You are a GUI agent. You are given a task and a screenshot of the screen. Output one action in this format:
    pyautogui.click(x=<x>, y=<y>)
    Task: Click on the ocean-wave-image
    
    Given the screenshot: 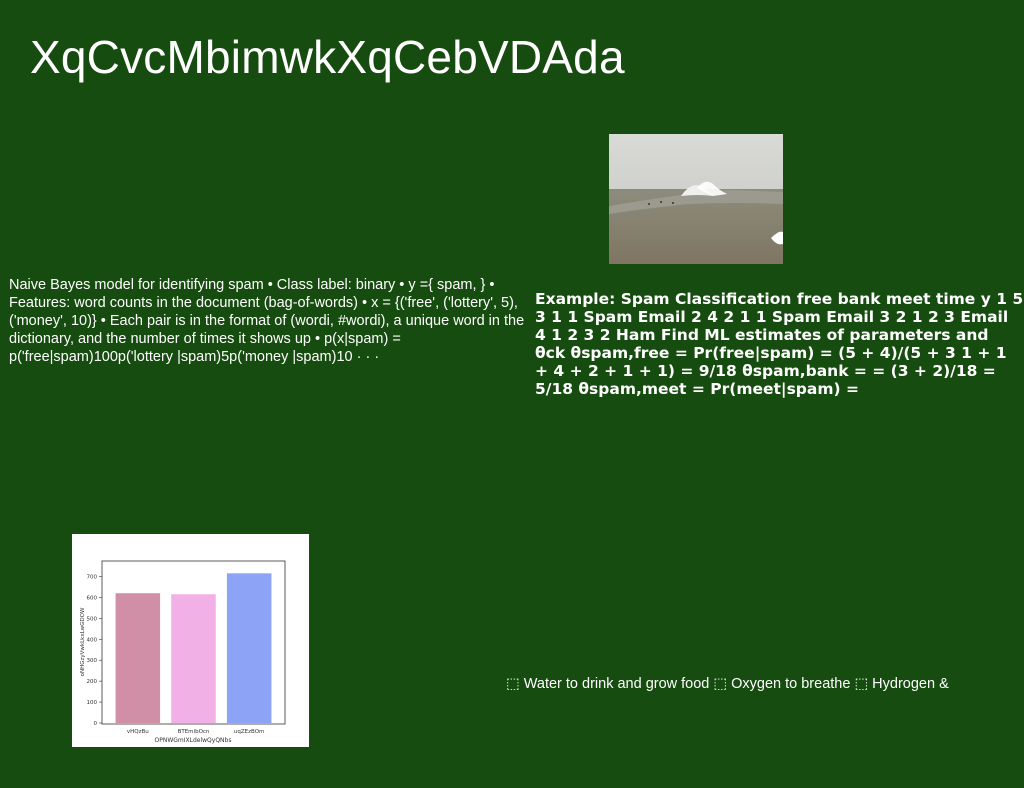 What is the action you would take?
    pyautogui.click(x=696, y=199)
    